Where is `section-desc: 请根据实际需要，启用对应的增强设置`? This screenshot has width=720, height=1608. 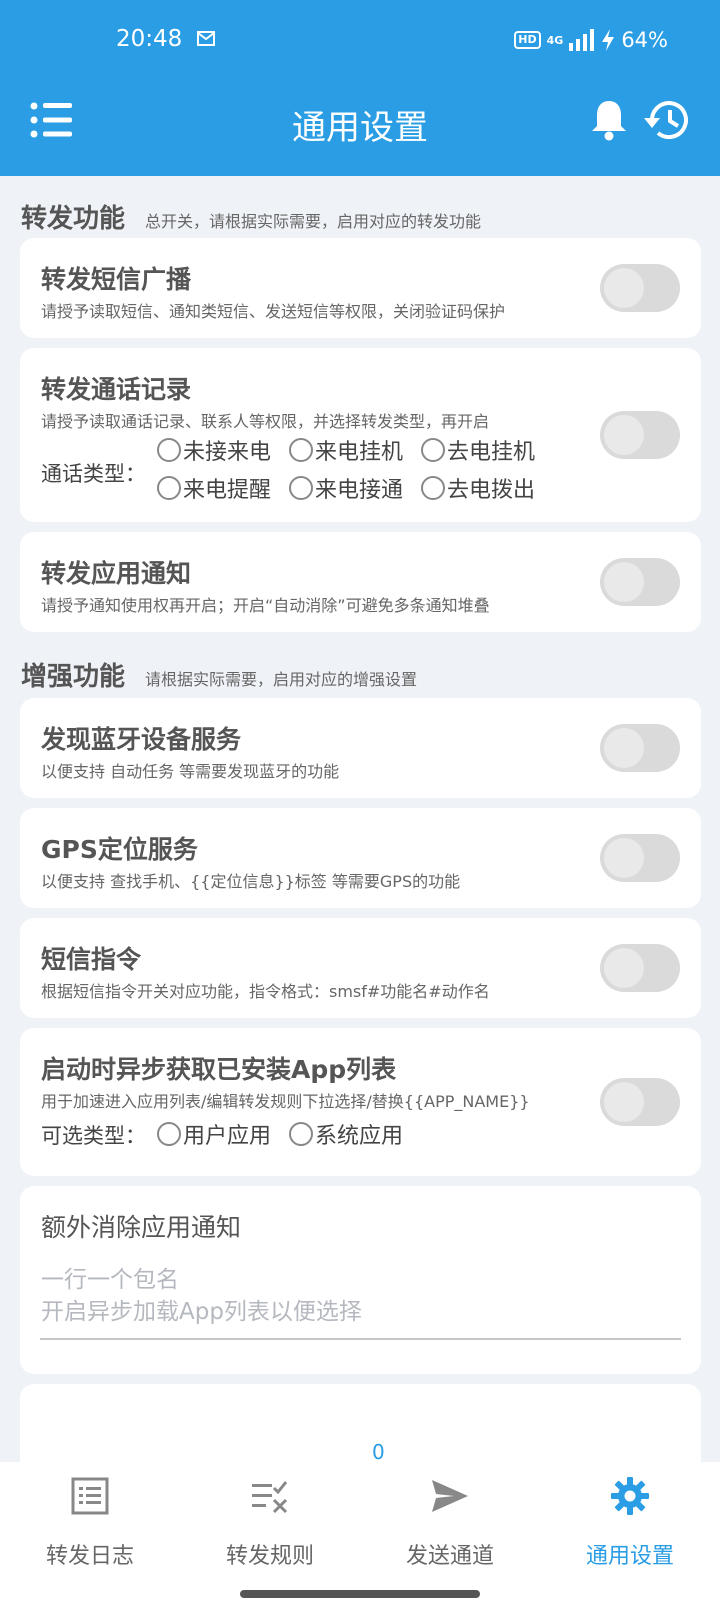
section-desc: 请根据实际需要，启用对应的增强设置 is located at coordinates (281, 679).